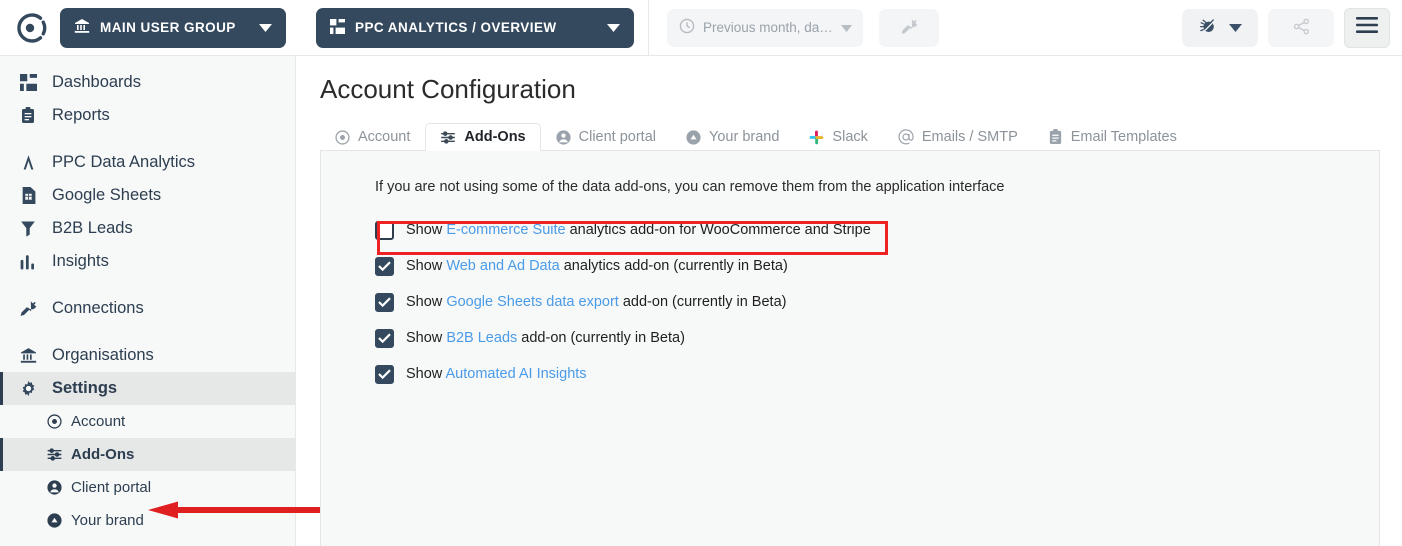 This screenshot has height=546, width=1402. What do you see at coordinates (838, 137) in the screenshot?
I see `tab-slack: Slack` at bounding box center [838, 137].